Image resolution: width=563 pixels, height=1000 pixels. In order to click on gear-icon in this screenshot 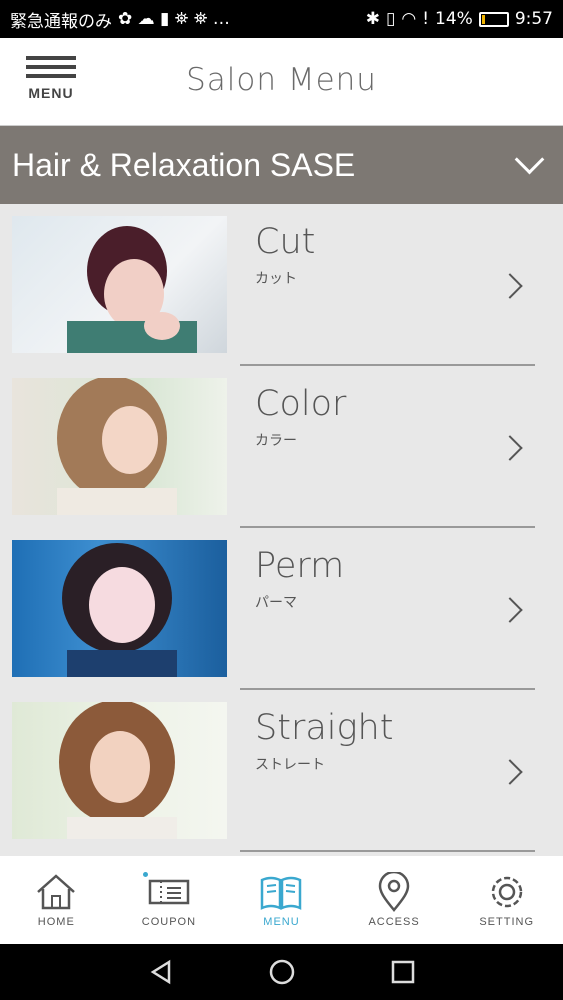, I will do `click(506, 892)`.